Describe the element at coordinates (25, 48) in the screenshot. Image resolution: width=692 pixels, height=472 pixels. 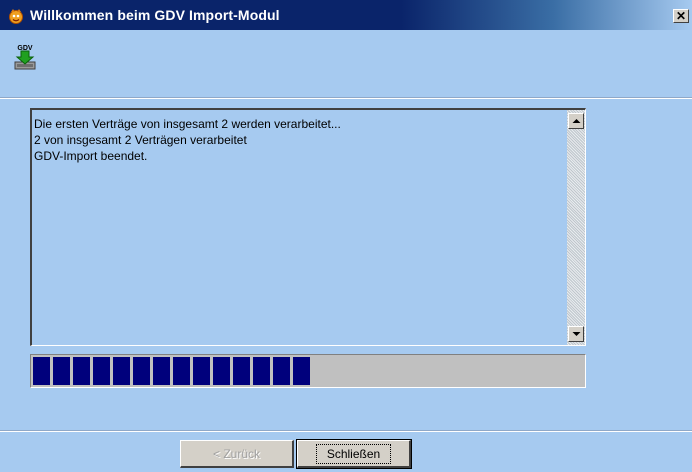
I see `logo-text: GDV` at that location.